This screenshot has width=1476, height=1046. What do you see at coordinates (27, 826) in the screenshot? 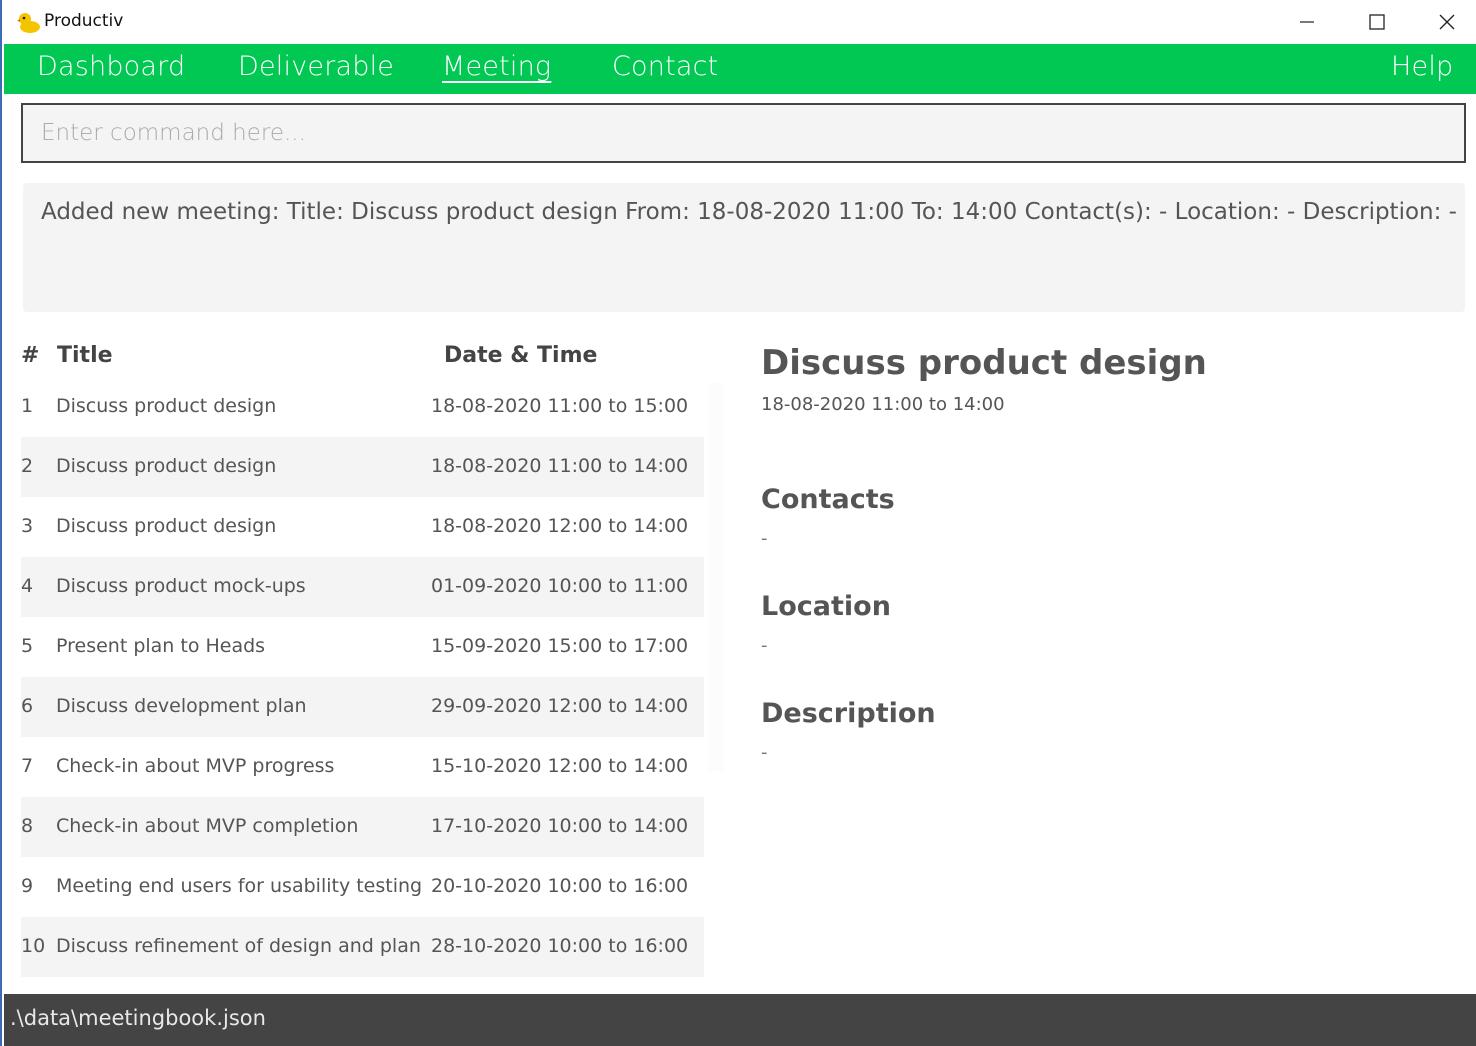
I see `meeting-index: 8` at bounding box center [27, 826].